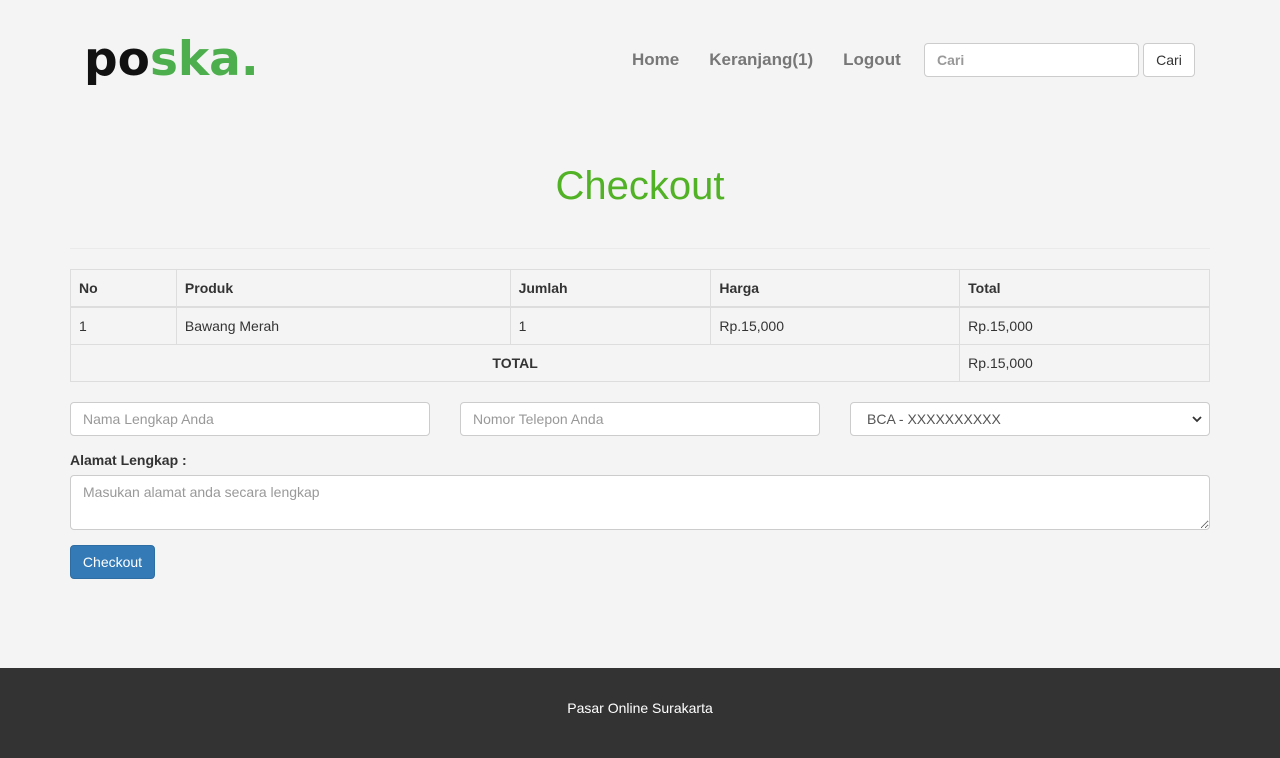 This screenshot has height=758, width=1280. Describe the element at coordinates (123, 288) in the screenshot. I see `column-header-no: No` at that location.